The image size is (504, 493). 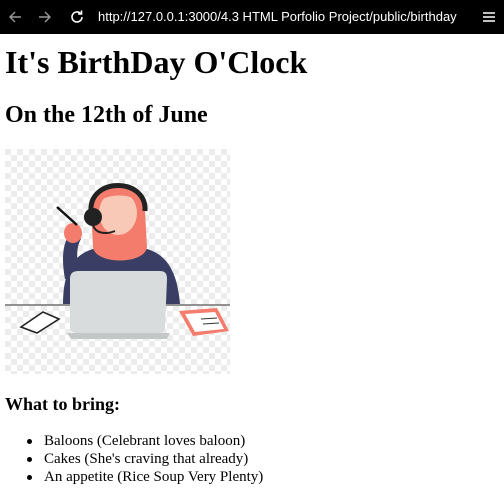 I want to click on list-item: Cakes (She's craving that already), so click(x=145, y=459).